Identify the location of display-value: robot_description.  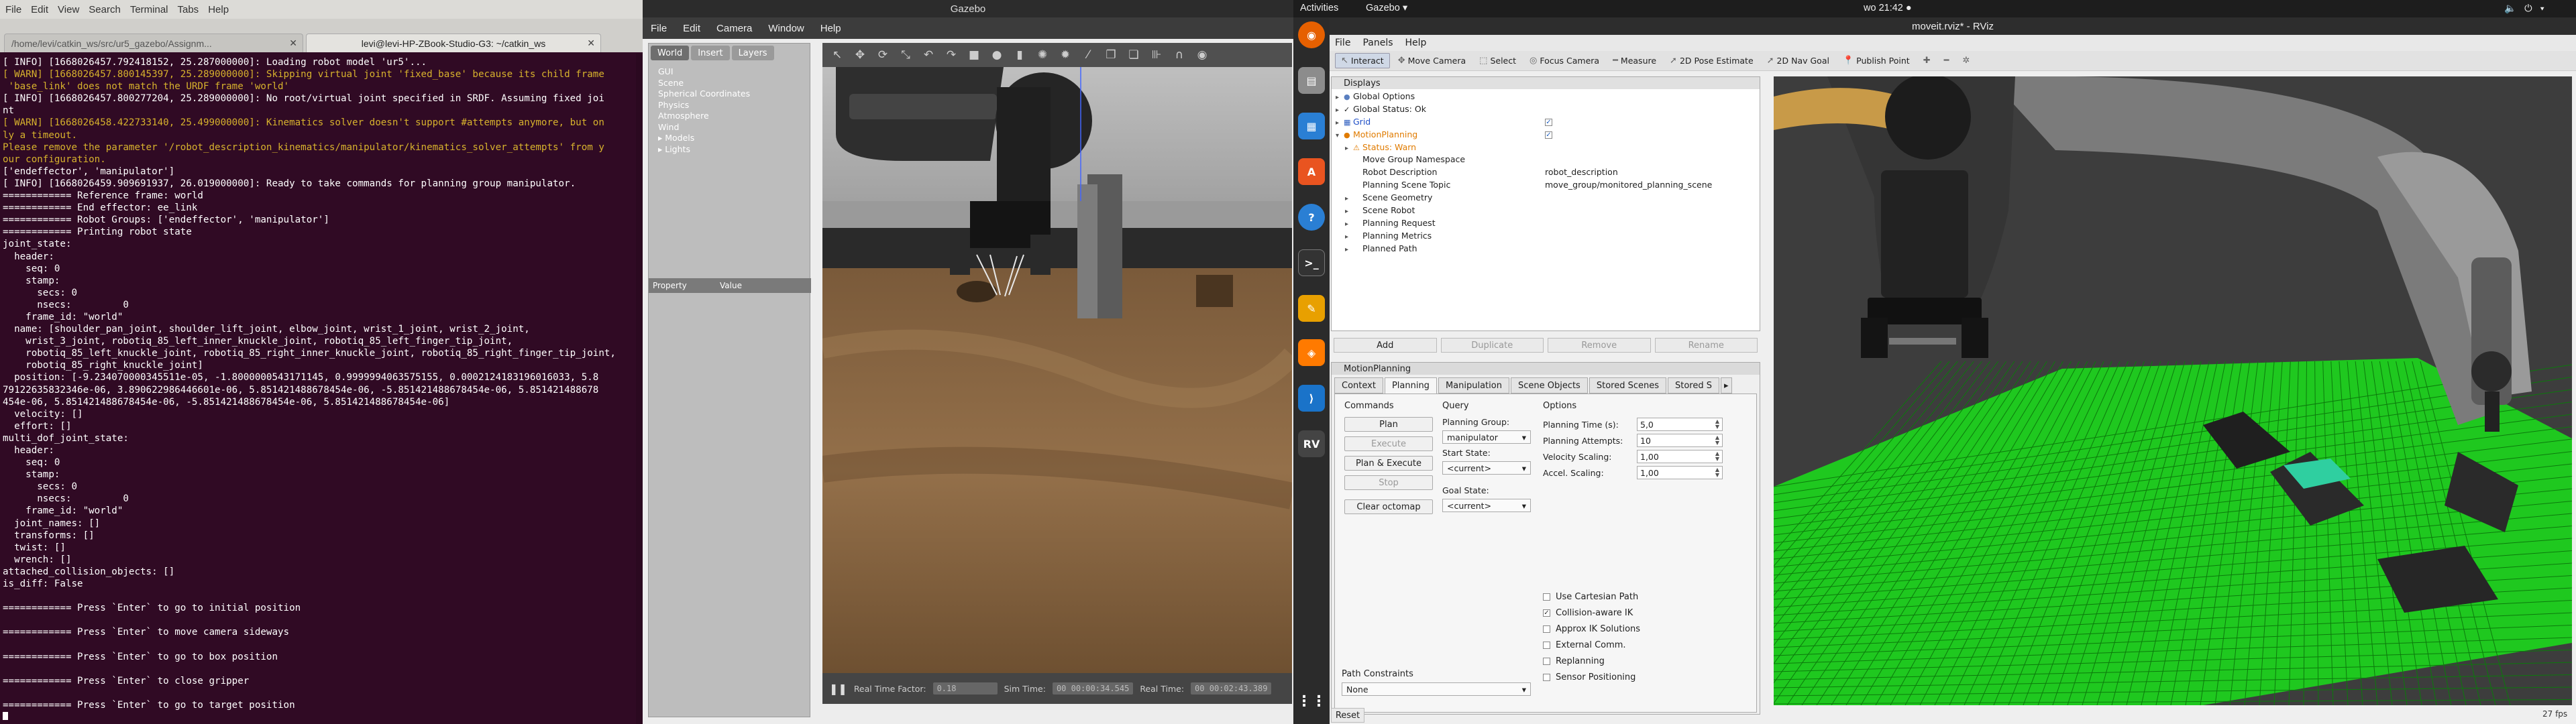
(1581, 172).